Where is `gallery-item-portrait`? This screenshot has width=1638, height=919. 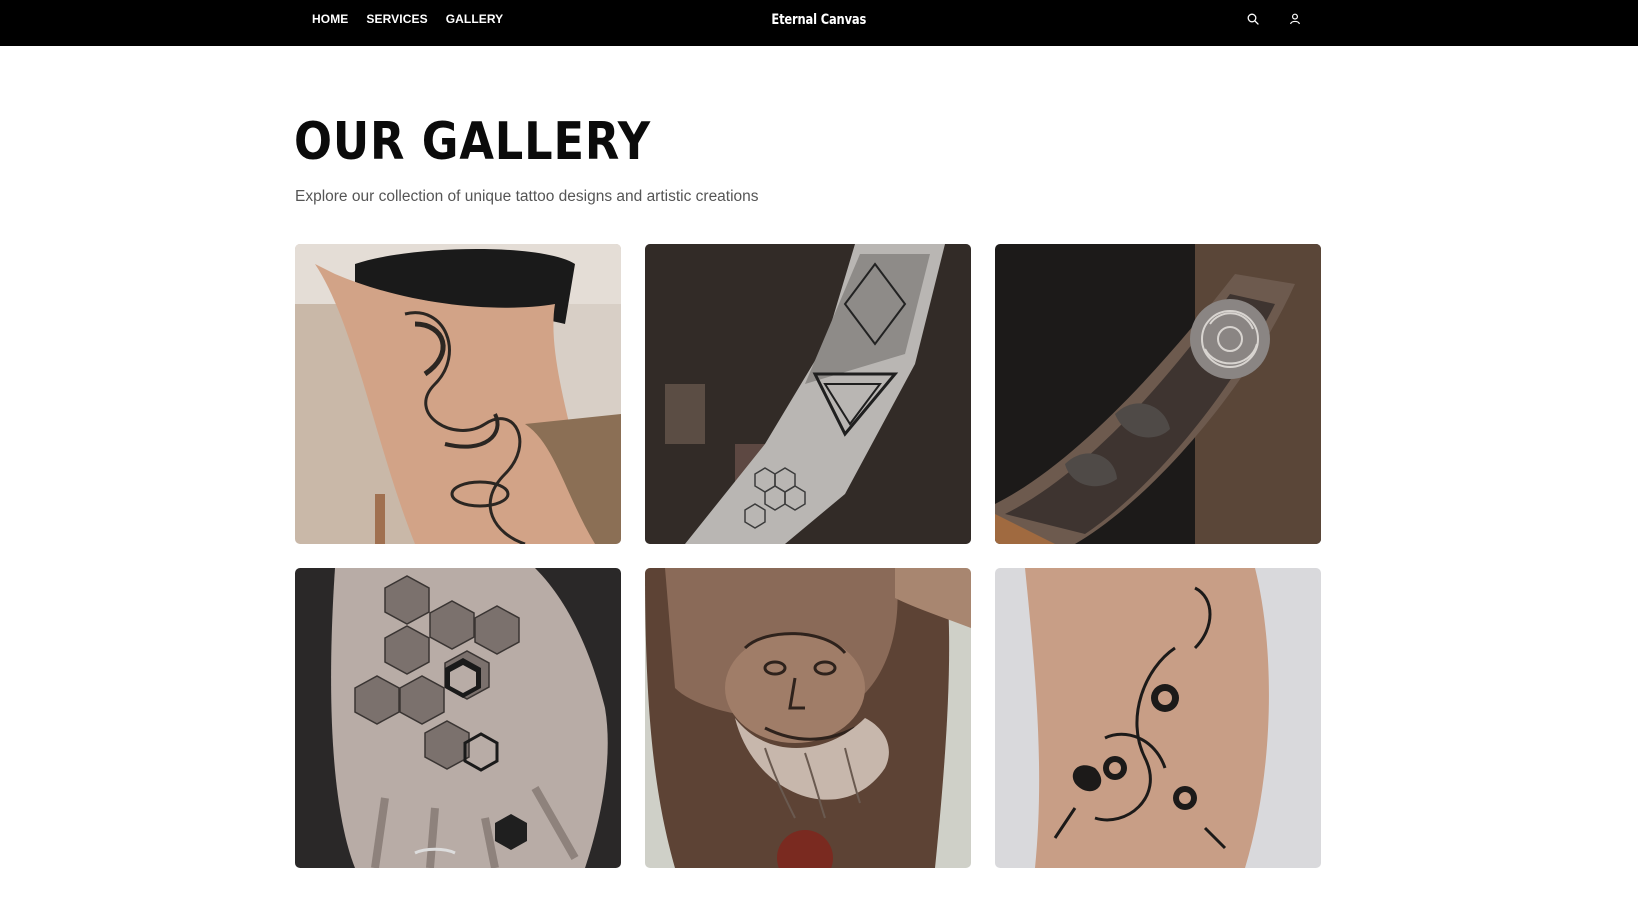 gallery-item-portrait is located at coordinates (808, 718).